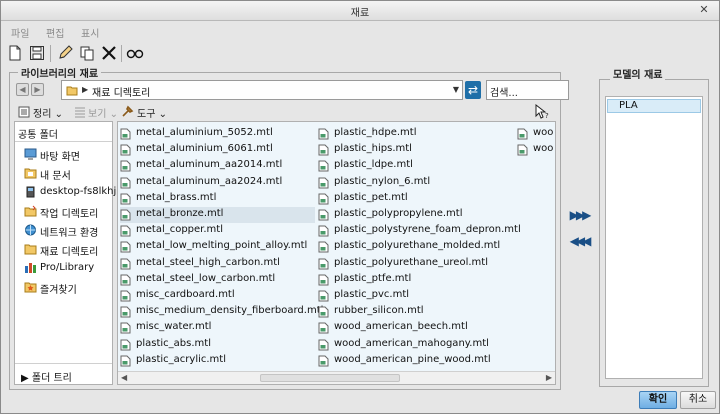  I want to click on tools-label: 도구, so click(146, 114).